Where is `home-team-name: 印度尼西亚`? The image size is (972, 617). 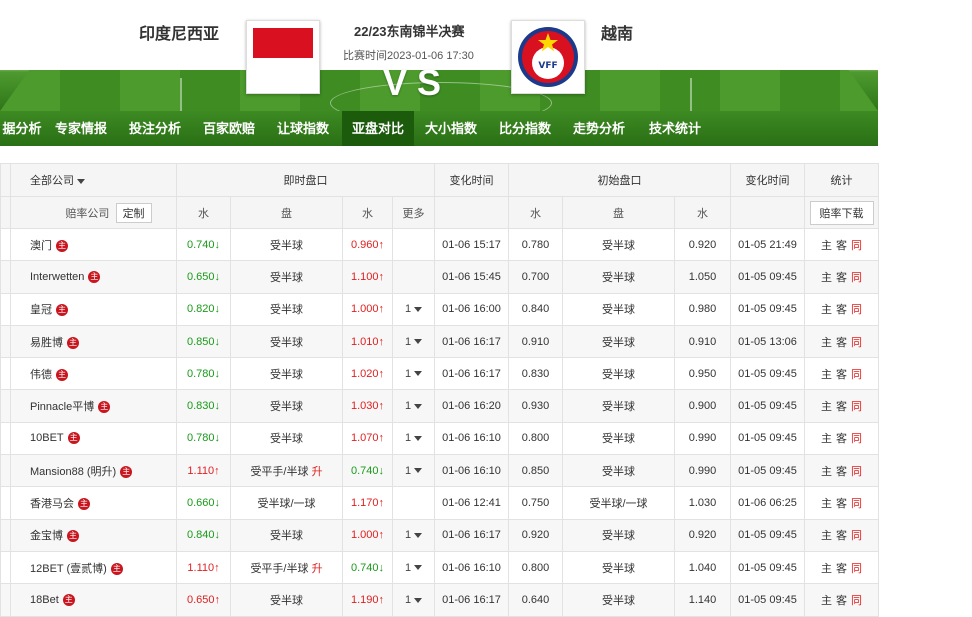
home-team-name: 印度尼西亚 is located at coordinates (179, 32).